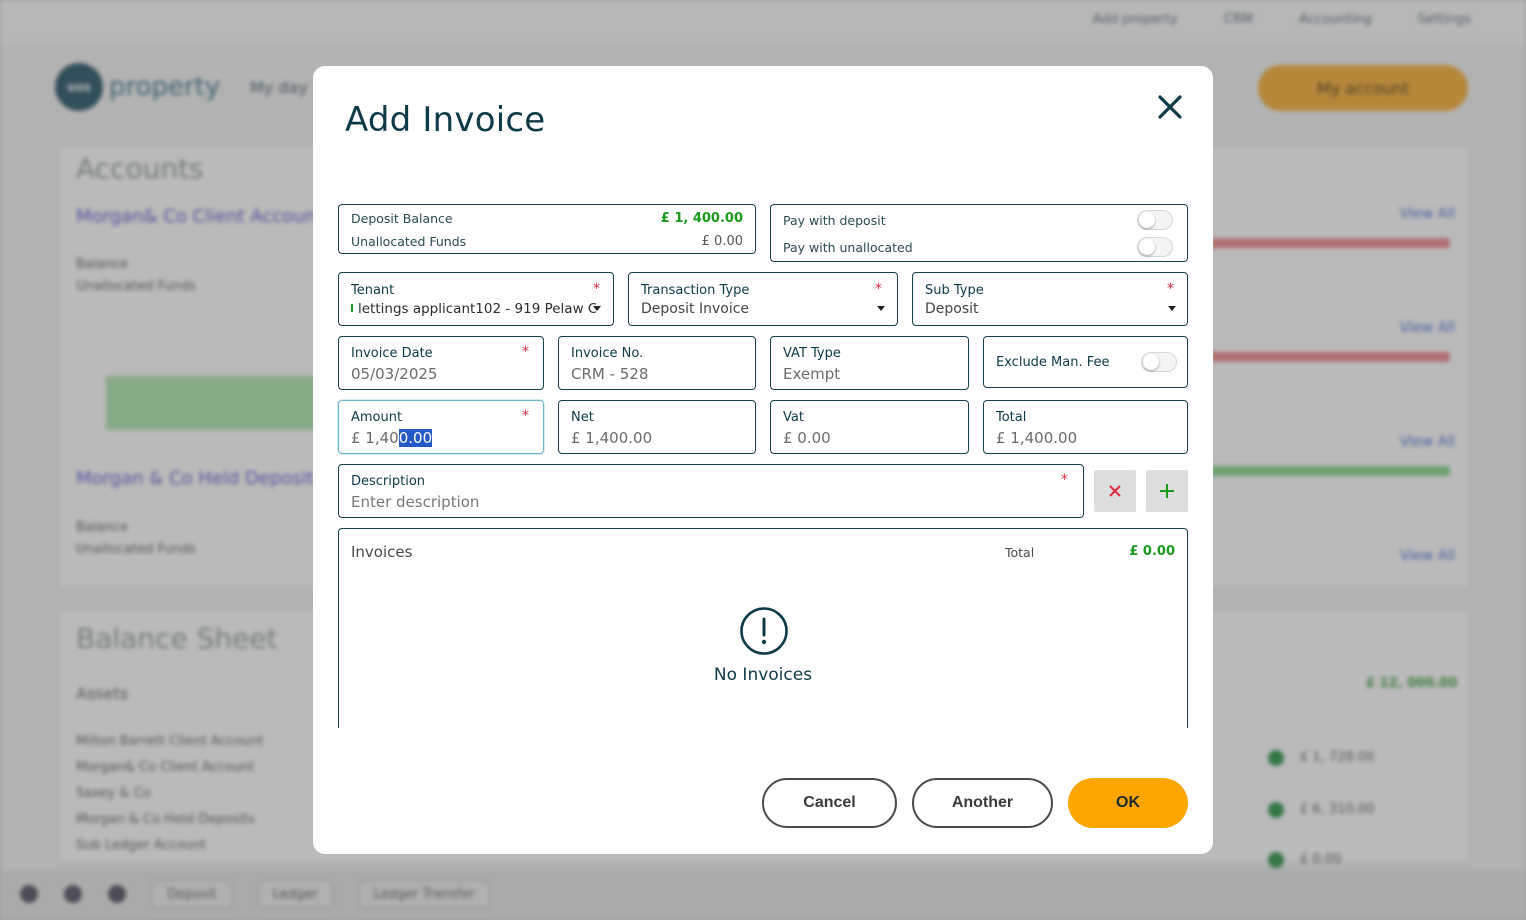 Image resolution: width=1526 pixels, height=920 pixels. What do you see at coordinates (1085, 427) in the screenshot?
I see `total-field: Total £ 1,400.00` at bounding box center [1085, 427].